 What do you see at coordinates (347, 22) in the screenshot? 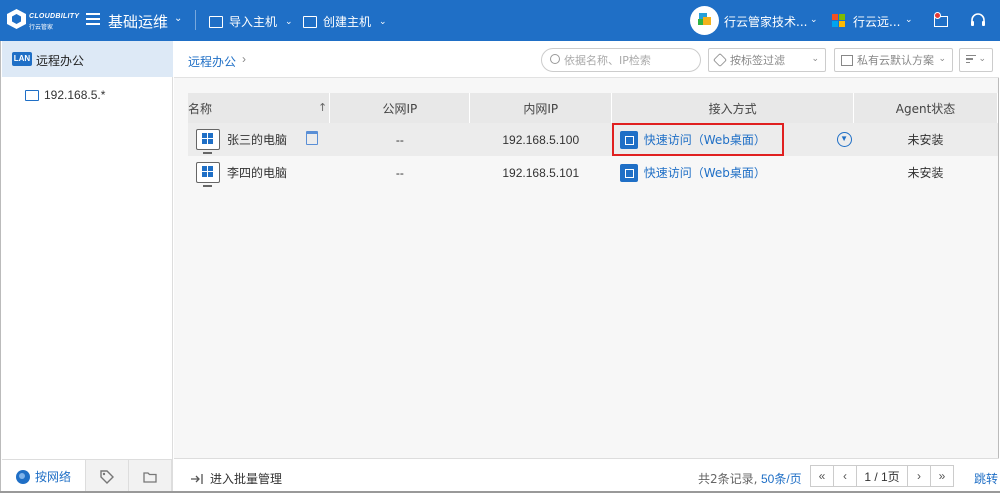
I see `create-host-label: 创建主机` at bounding box center [347, 22].